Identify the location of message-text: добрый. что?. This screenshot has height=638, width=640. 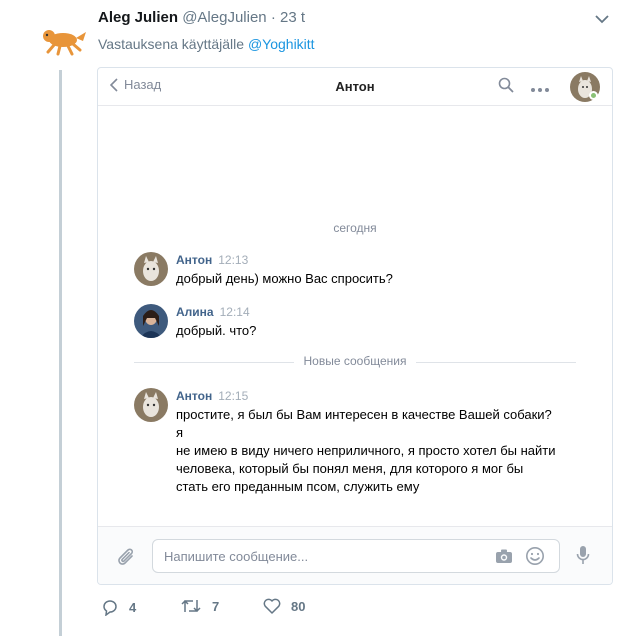
(216, 330).